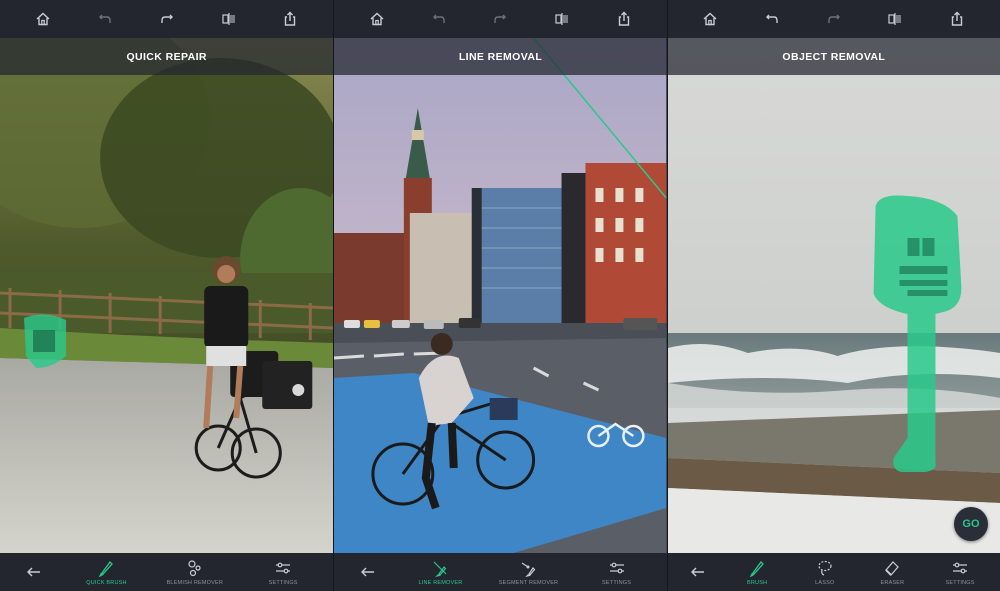 The height and width of the screenshot is (591, 1000). What do you see at coordinates (528, 582) in the screenshot?
I see `tool-label: SEGMENT REMOVER` at bounding box center [528, 582].